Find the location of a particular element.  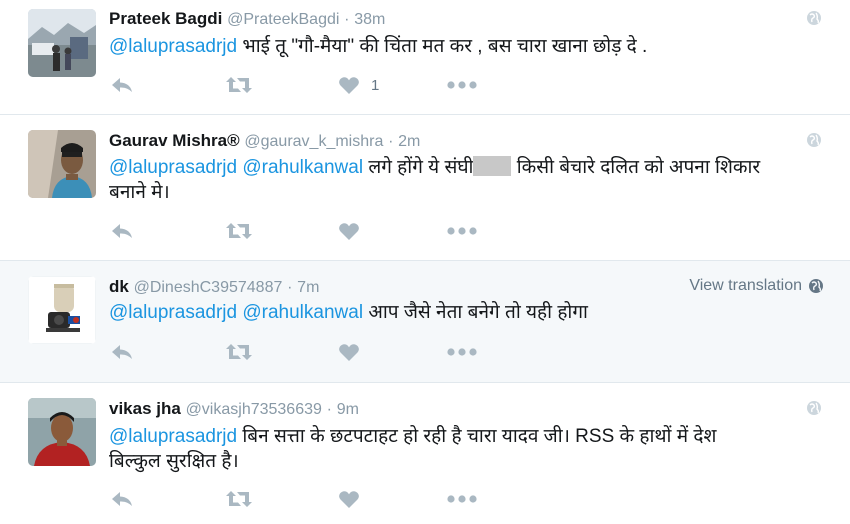

tweet-text-body: आप जैसे नेता बनेगे तो यही होगा is located at coordinates (478, 312).